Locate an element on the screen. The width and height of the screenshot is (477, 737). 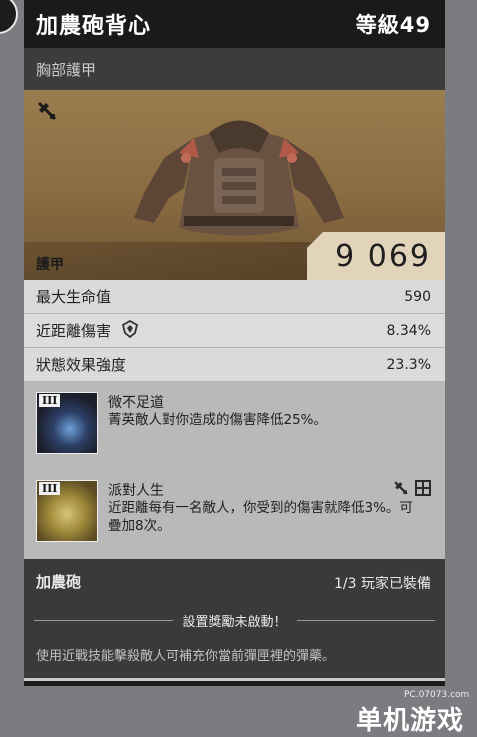
stat-row: 狀態效果強度 23.3% is located at coordinates (234, 365).